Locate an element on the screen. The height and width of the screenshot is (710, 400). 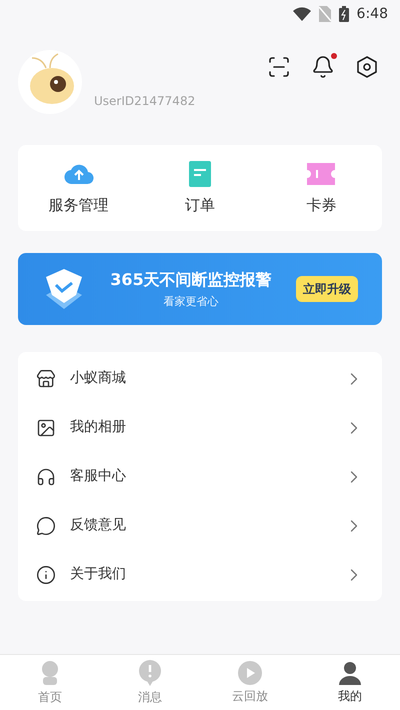
menu-item: 小蚁商城 is located at coordinates (200, 378).